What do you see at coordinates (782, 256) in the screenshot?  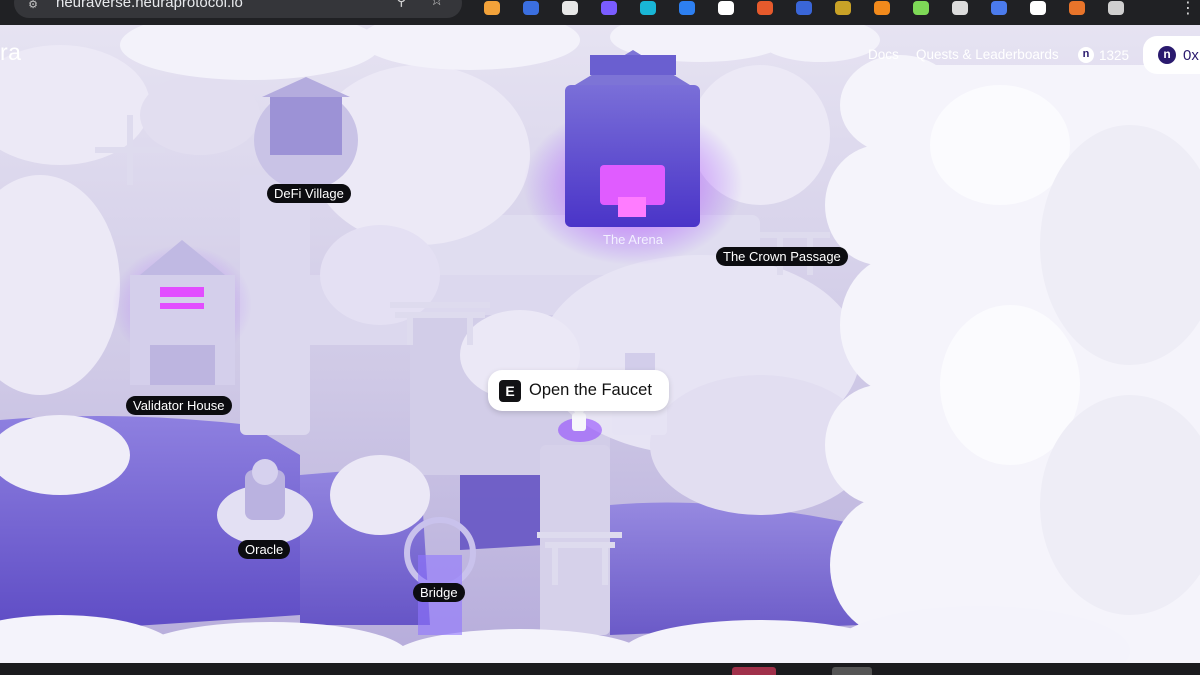 I see `location-label-the-crown-passage: The Crown Passage` at bounding box center [782, 256].